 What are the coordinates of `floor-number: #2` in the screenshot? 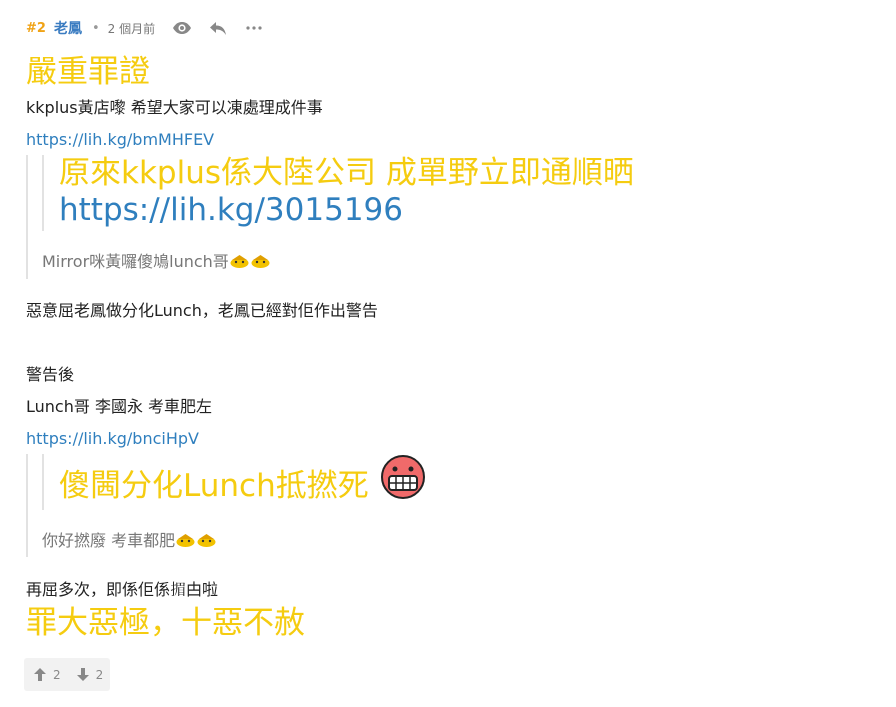 It's located at (36, 28).